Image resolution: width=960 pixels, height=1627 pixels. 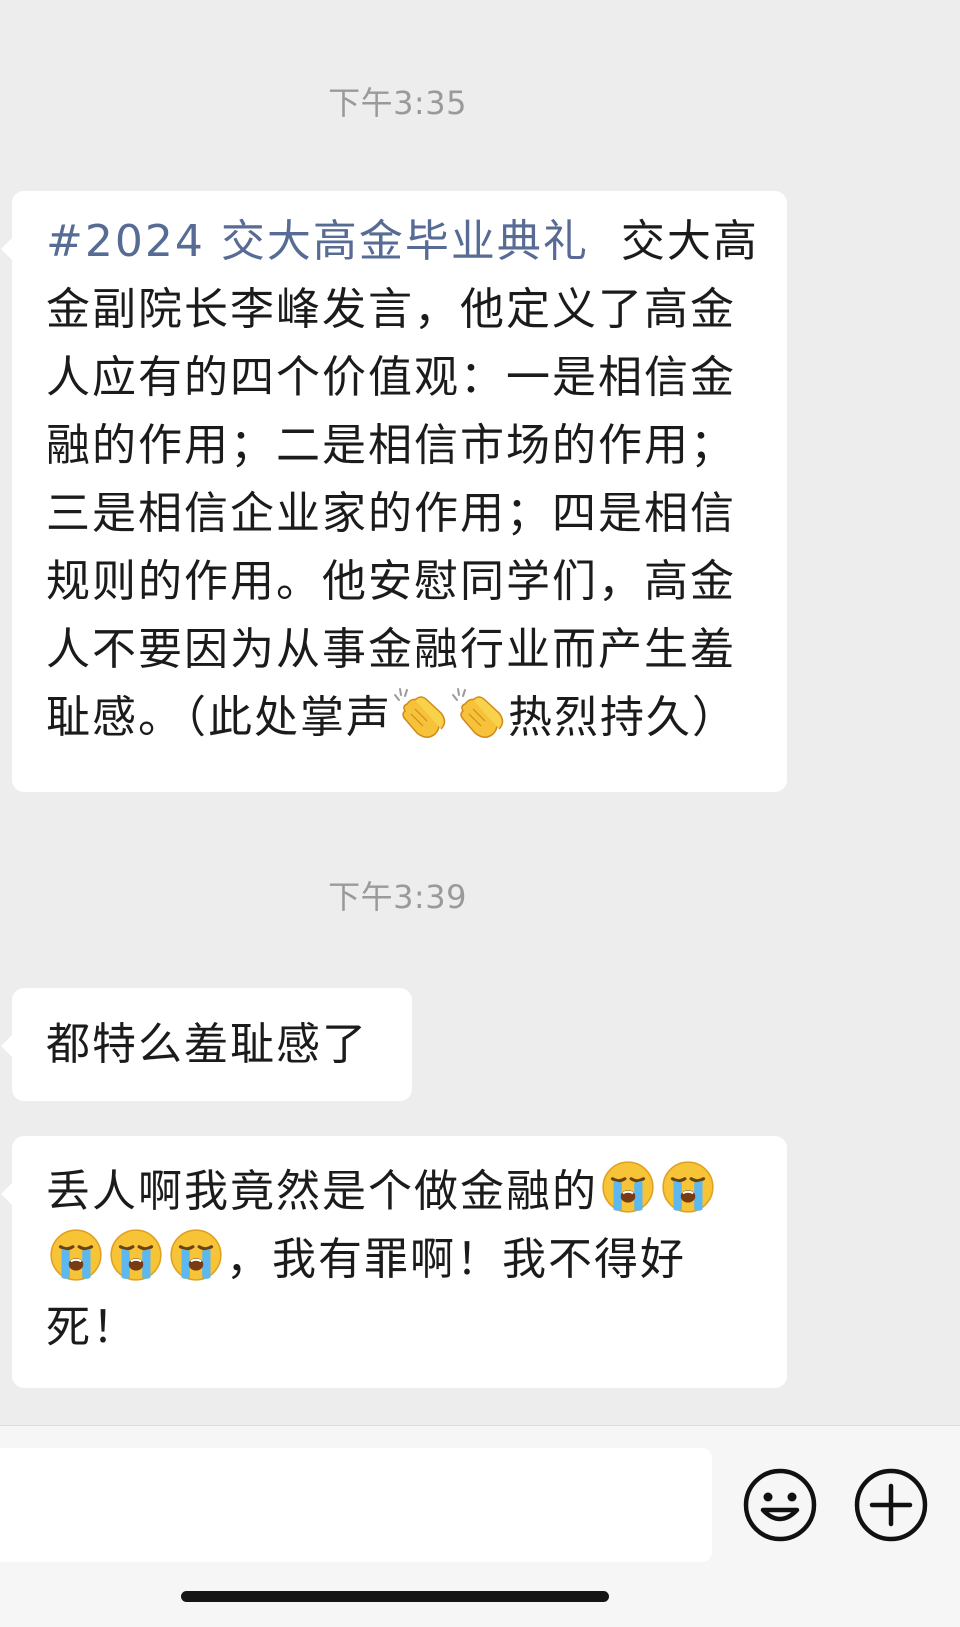 I want to click on message-input, so click(x=356, y=1505).